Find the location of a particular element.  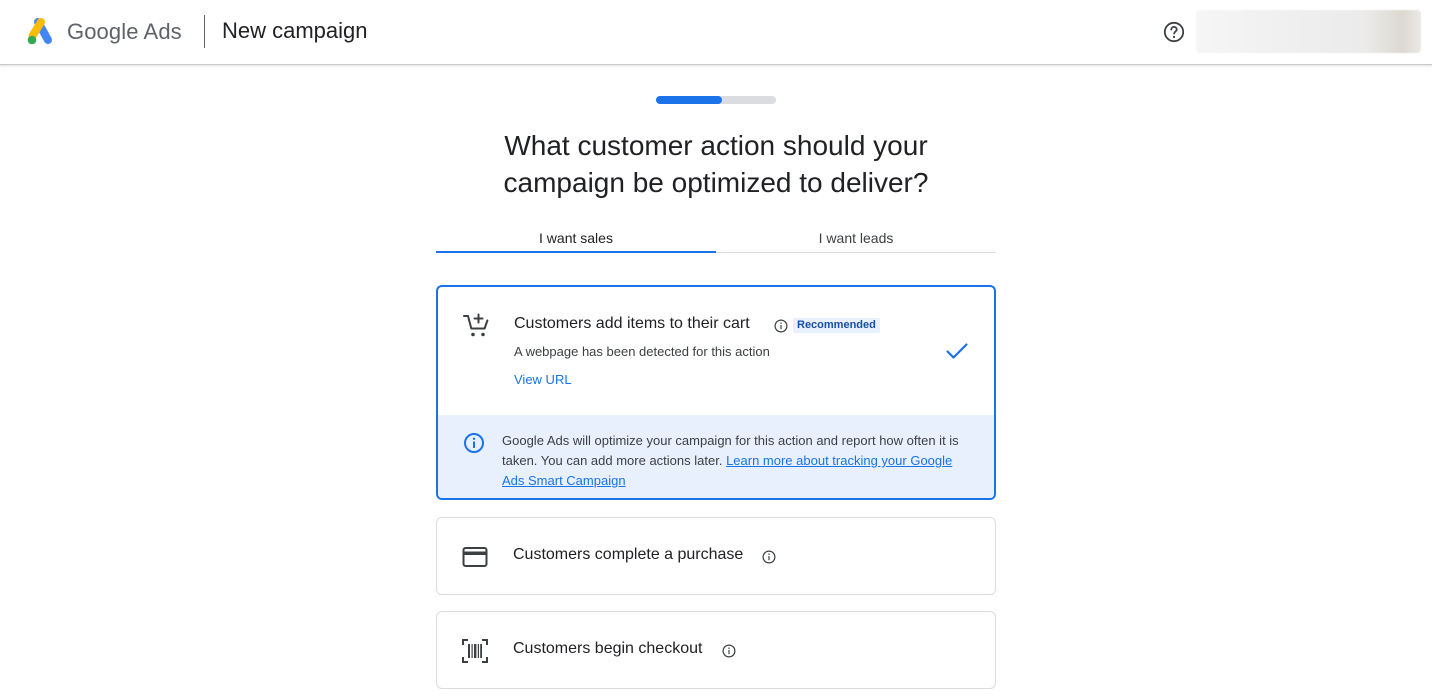

page-title: New campaign is located at coordinates (295, 30).